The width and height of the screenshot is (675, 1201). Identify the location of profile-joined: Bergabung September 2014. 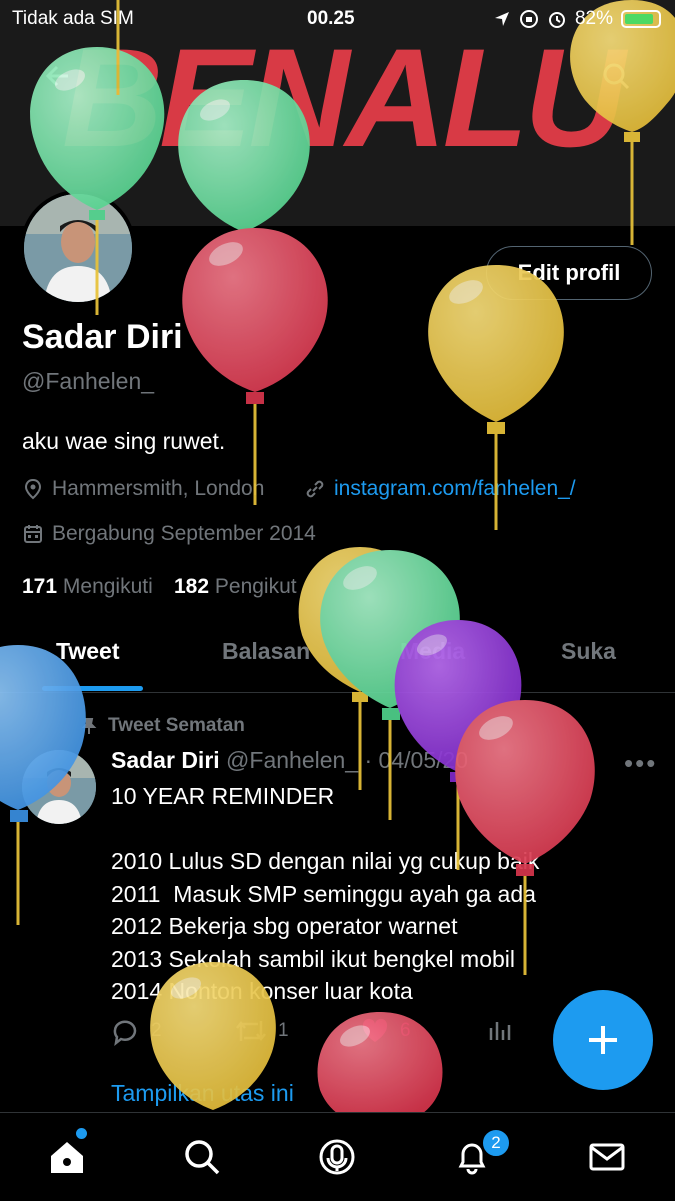
(169, 534).